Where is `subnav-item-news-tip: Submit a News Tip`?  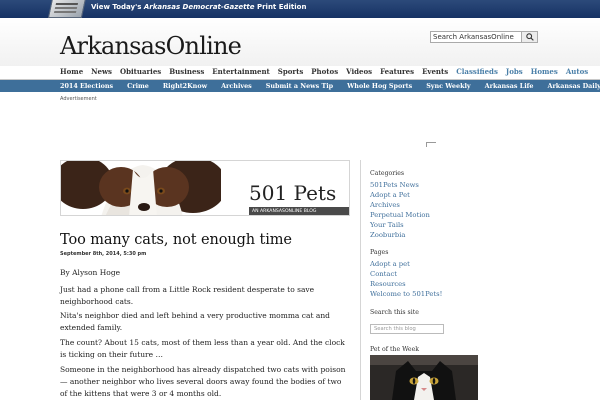
subnav-item-news-tip: Submit a News Tip is located at coordinates (299, 86).